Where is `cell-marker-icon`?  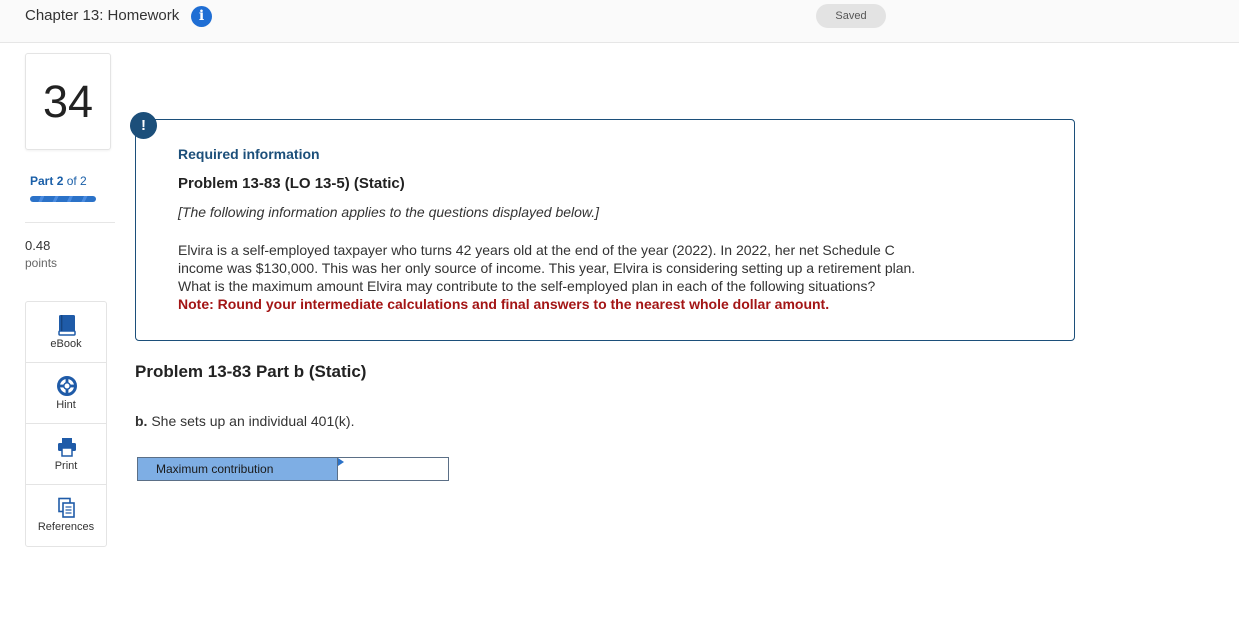
cell-marker-icon is located at coordinates (341, 462).